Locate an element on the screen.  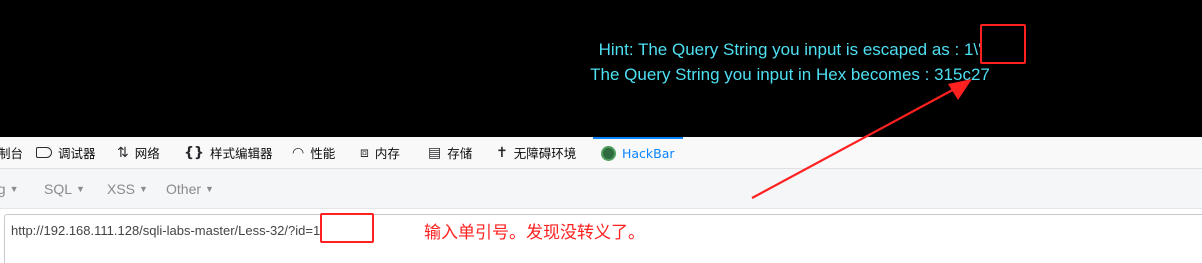
tab-accessibility: ✝ 无障碍环境 is located at coordinates (536, 152).